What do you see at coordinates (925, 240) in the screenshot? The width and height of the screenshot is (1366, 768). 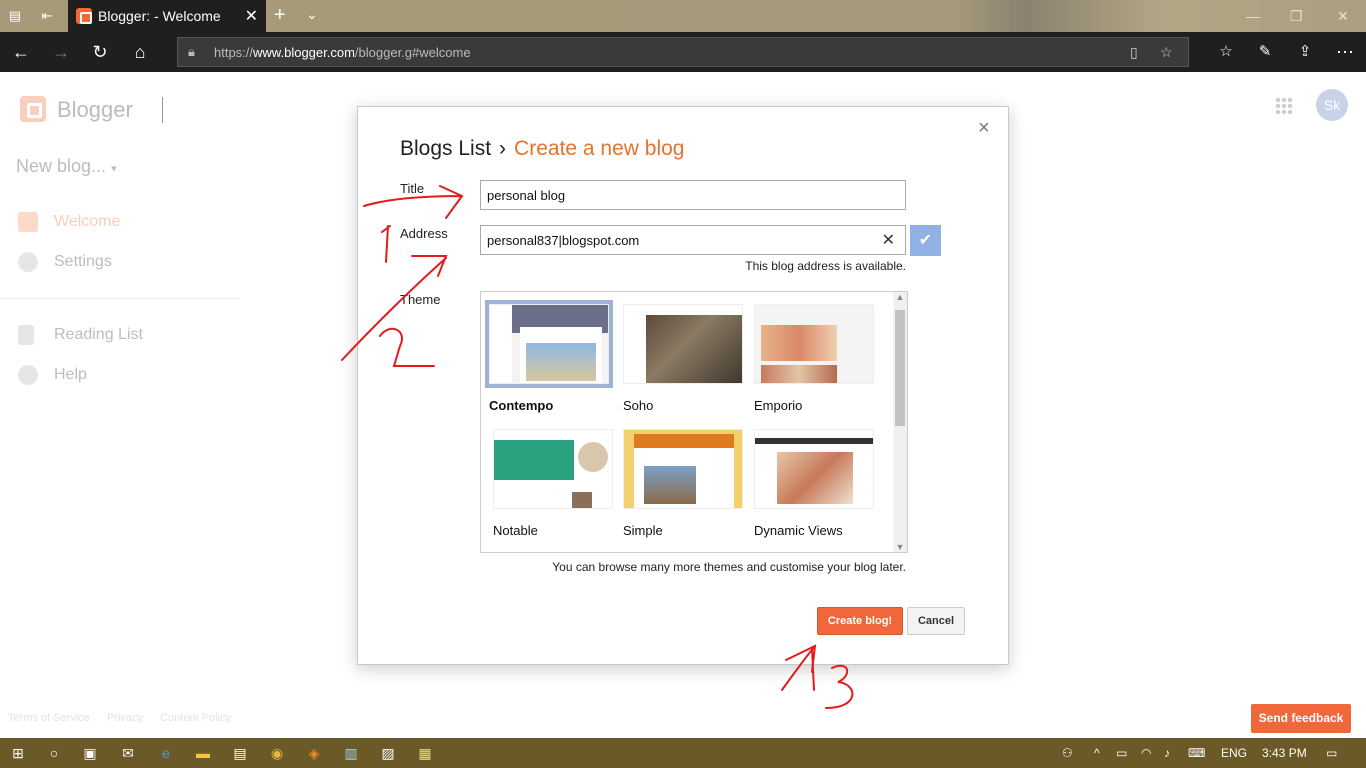 I see `check-availability-button: ✔` at bounding box center [925, 240].